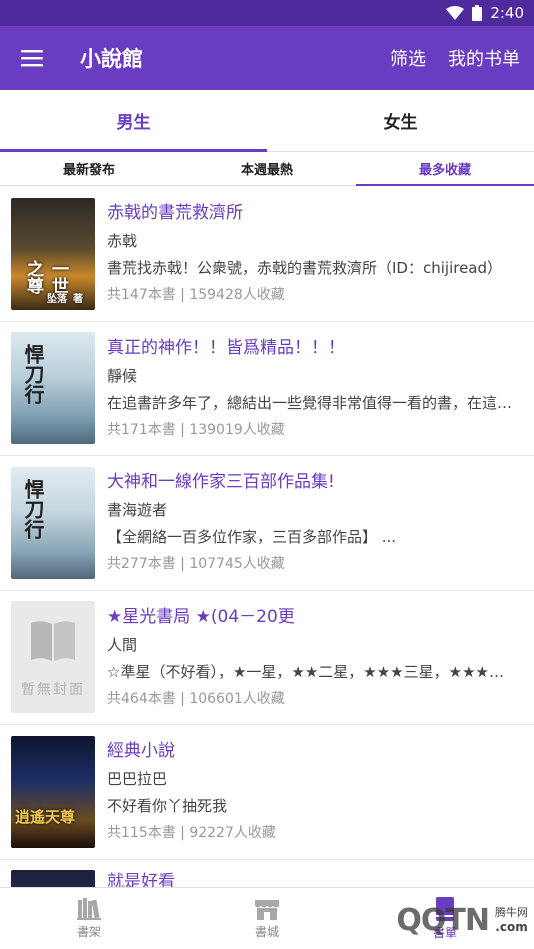 This screenshot has width=534, height=949. Describe the element at coordinates (305, 268) in the screenshot. I see `booklist-desc: 書荒找赤戟！公衆號，赤戟的書荒救濟所（ID：chijiread）` at that location.